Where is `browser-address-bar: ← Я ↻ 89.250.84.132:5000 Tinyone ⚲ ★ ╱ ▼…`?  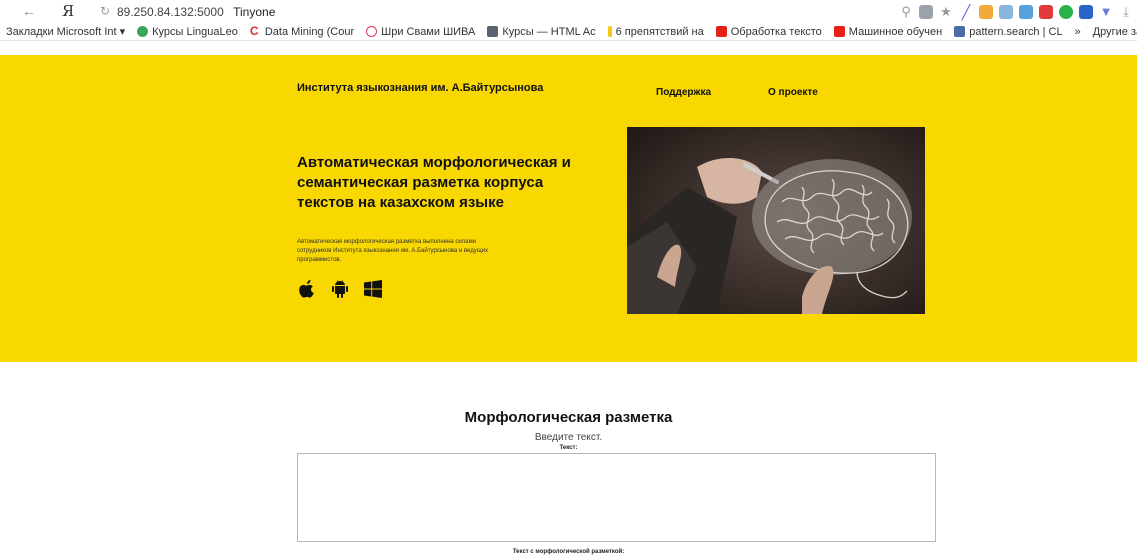
browser-address-bar: ← Я ↻ 89.250.84.132:5000 Tinyone ⚲ ★ ╱ ▼… is located at coordinates (568, 11).